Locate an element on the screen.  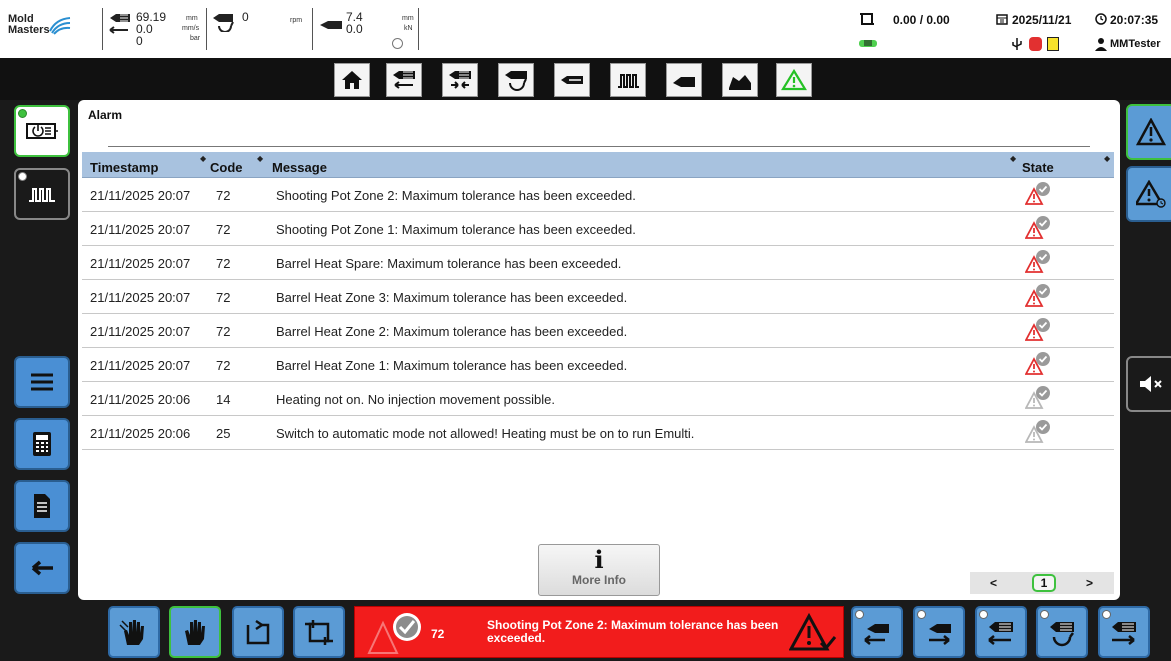
ejector-icon is located at coordinates (684, 82).